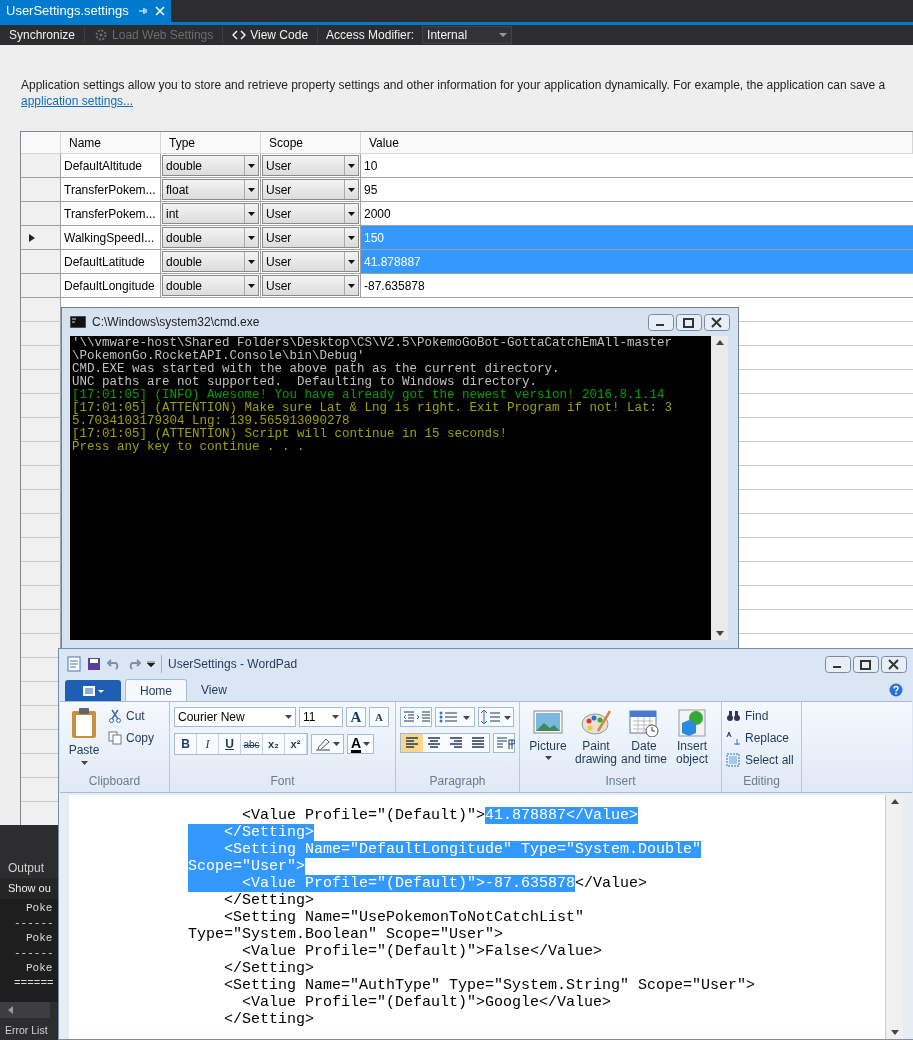 The image size is (913, 1040). I want to click on document-icon, so click(74, 664).